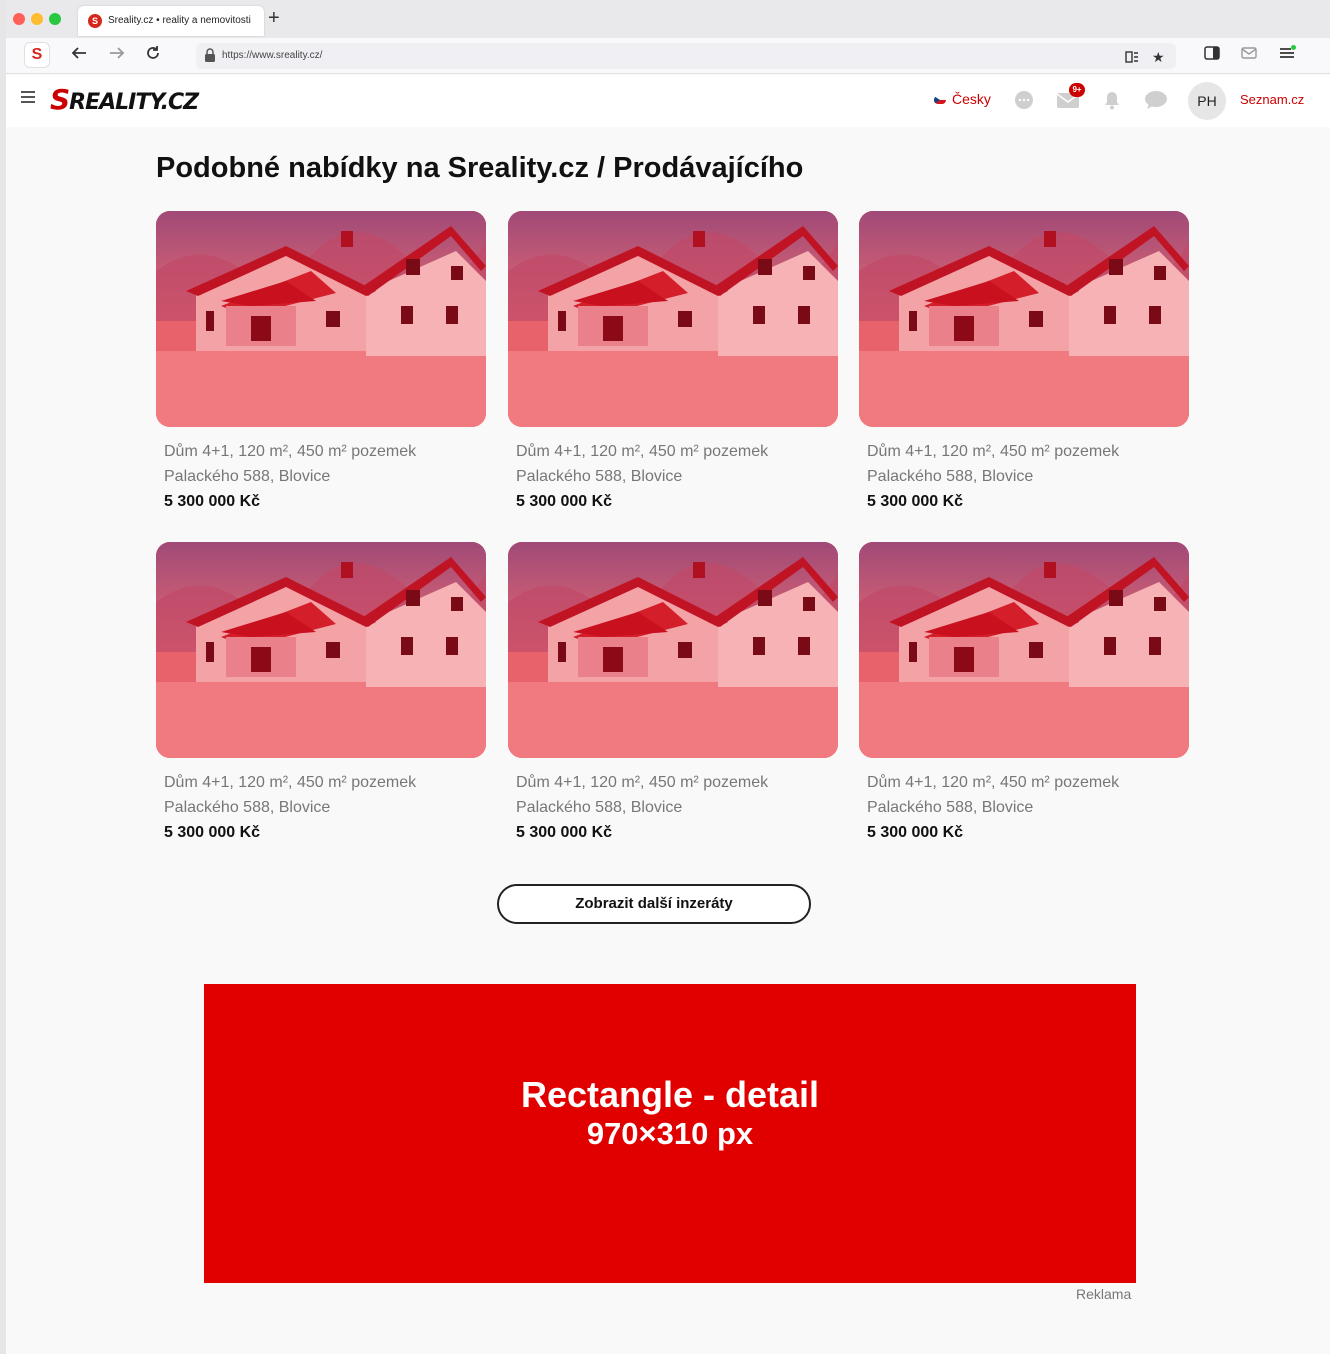  Describe the element at coordinates (19, 19) in the screenshot. I see `close-window-button` at that location.